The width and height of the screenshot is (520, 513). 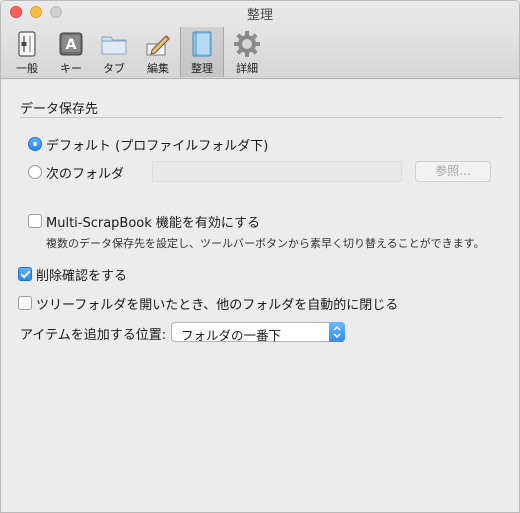 I want to click on toolbar-general: 一般, so click(x=27, y=52).